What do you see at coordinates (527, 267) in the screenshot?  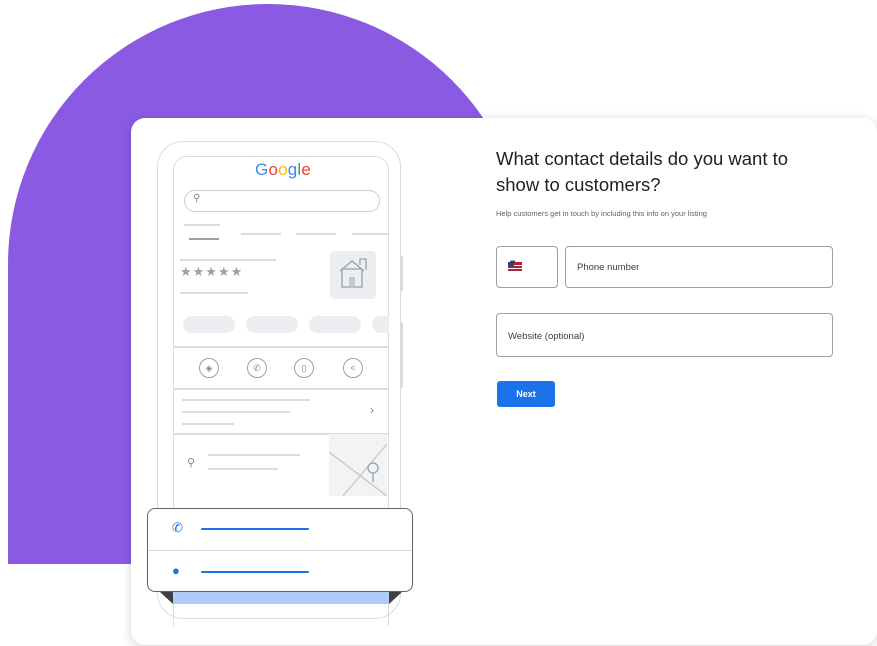 I see `country-code-select: ▼` at bounding box center [527, 267].